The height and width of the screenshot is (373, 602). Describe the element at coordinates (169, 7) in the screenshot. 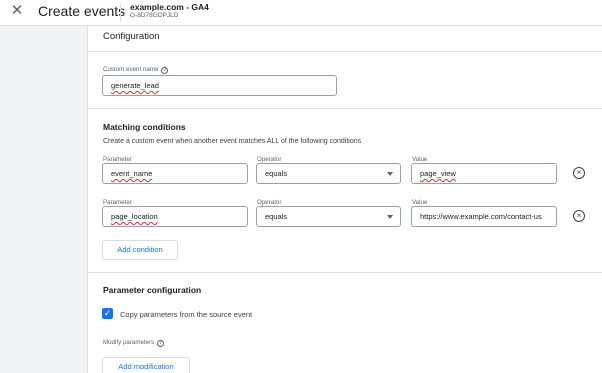

I see `property-name: example.com - GA4` at that location.